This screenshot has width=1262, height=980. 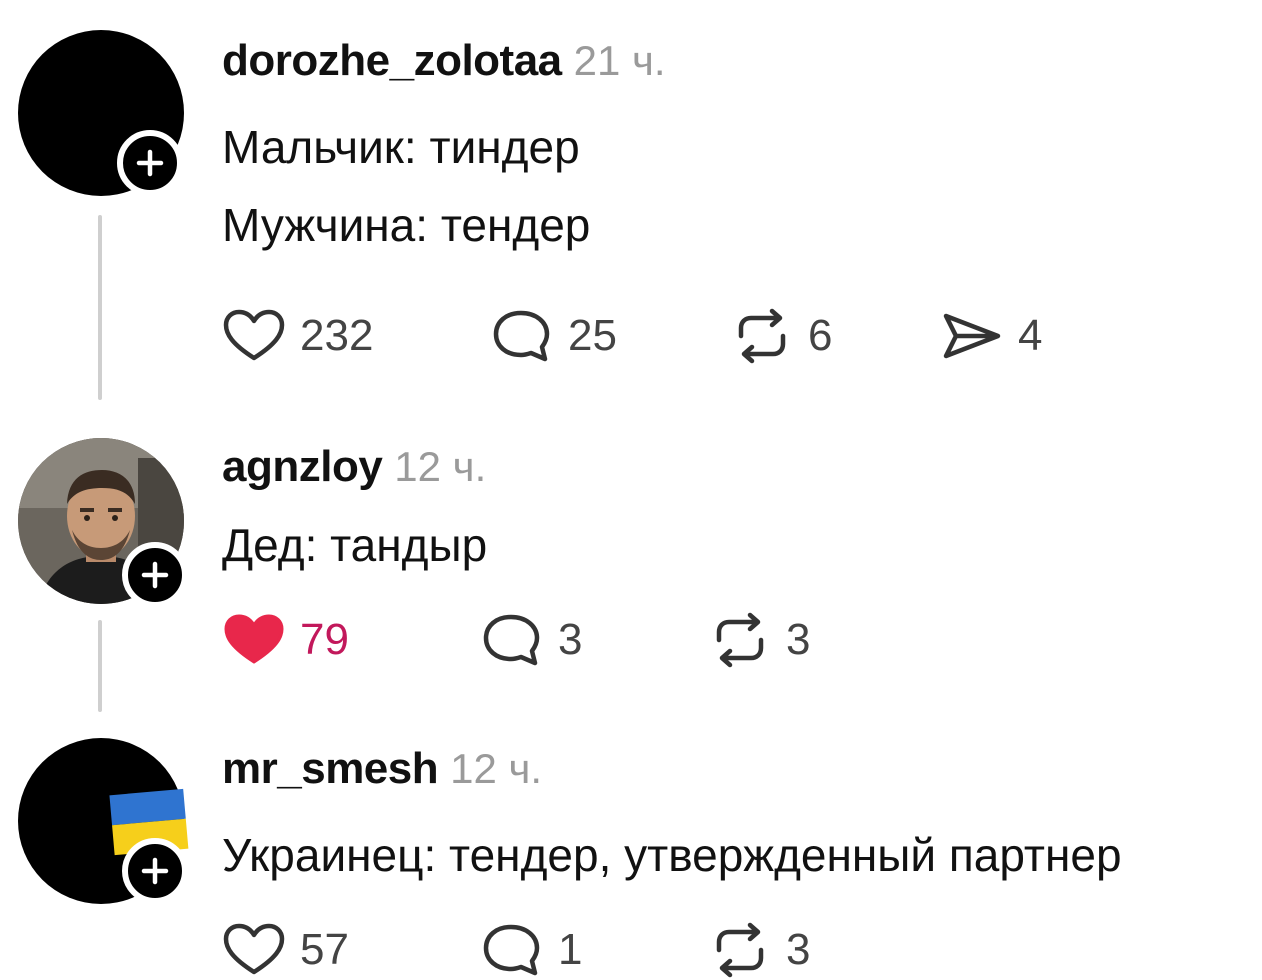 What do you see at coordinates (297, 336) in the screenshot?
I see `like-button: 232` at bounding box center [297, 336].